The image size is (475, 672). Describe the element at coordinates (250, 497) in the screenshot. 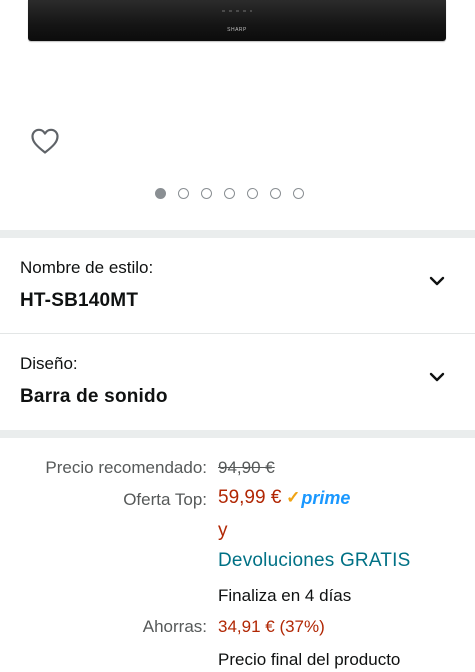

I see `deal-price: 59,99 €` at that location.